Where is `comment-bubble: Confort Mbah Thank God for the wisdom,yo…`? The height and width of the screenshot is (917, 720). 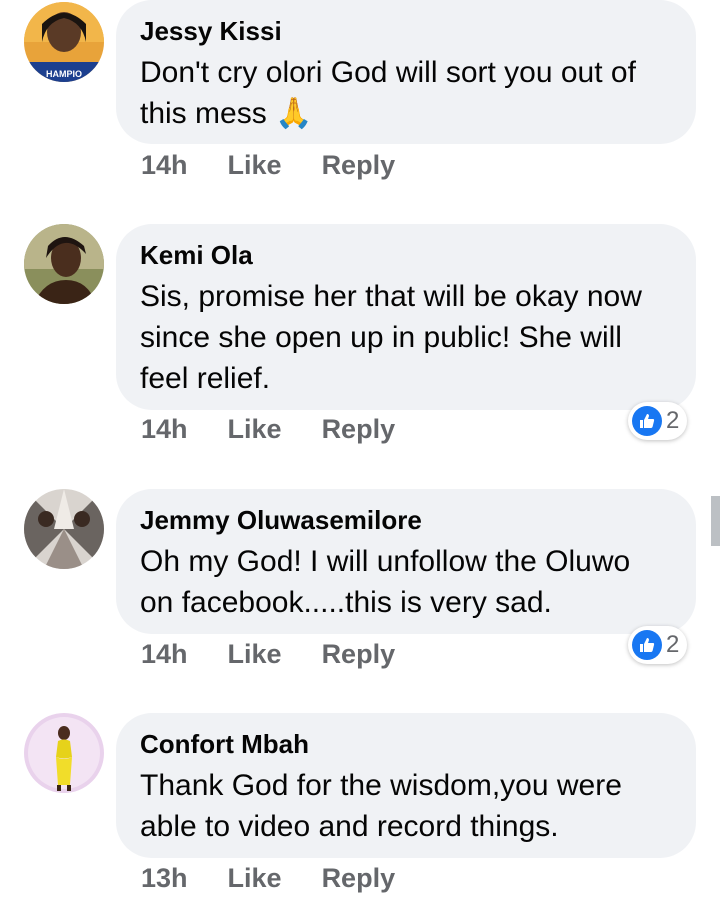
comment-bubble: Confort Mbah Thank God for the wisdom,yo… is located at coordinates (406, 785).